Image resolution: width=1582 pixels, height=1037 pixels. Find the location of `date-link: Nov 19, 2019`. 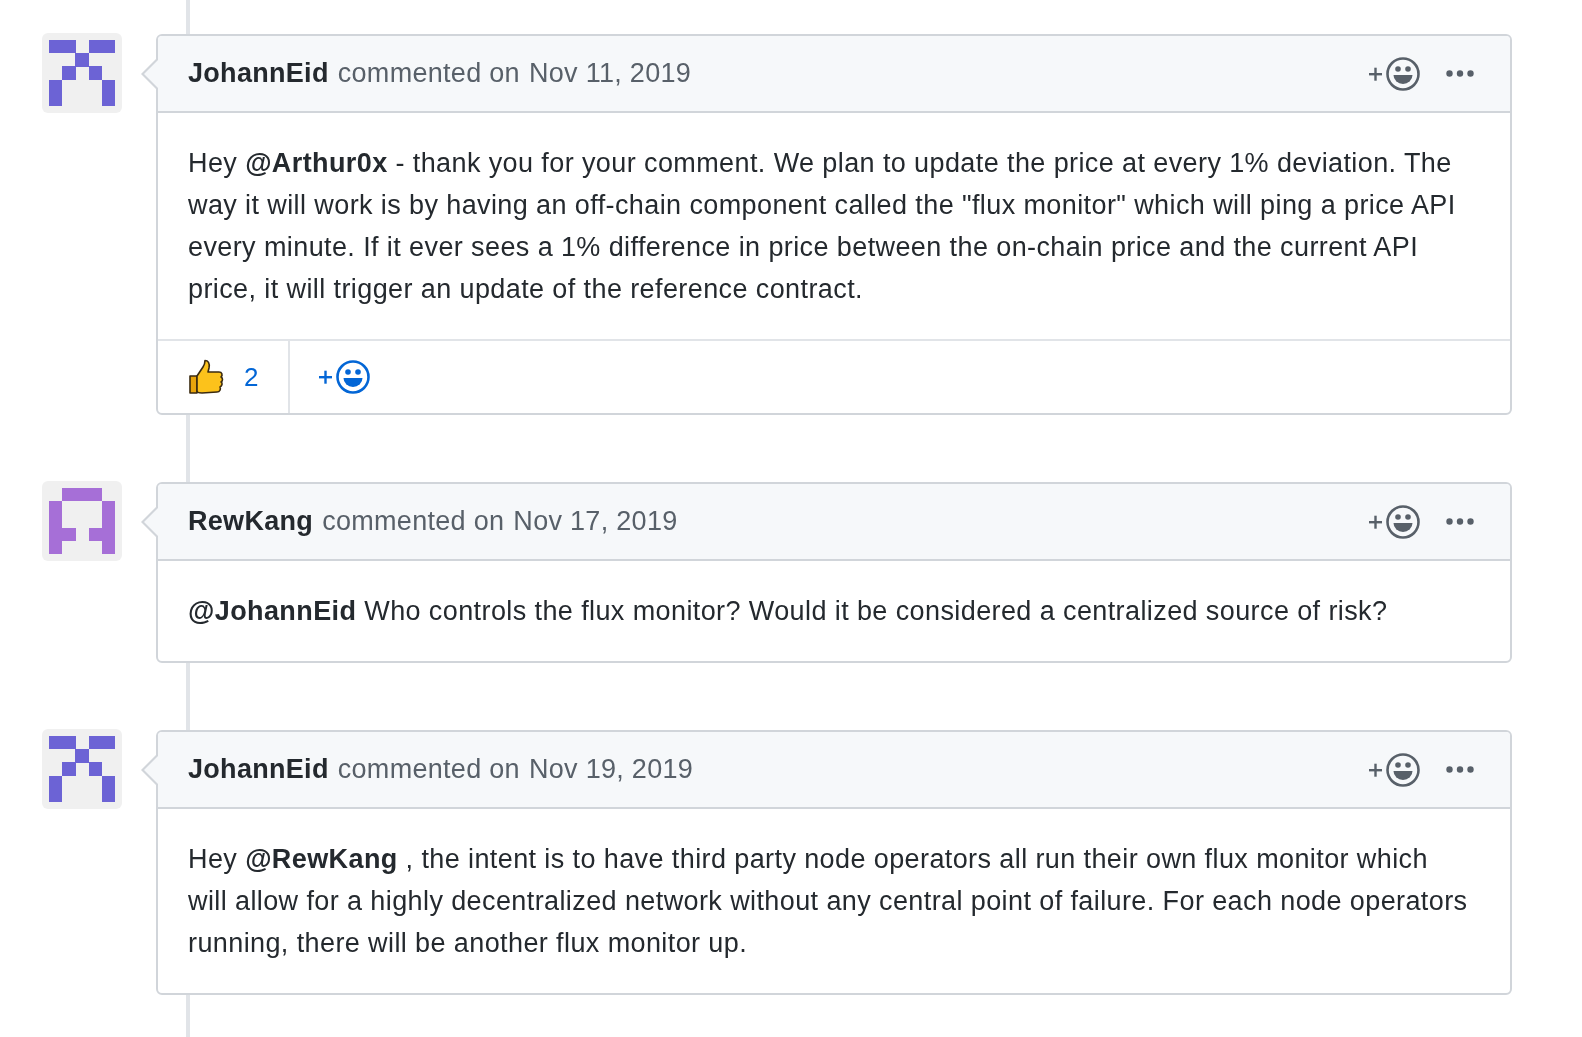

date-link: Nov 19, 2019 is located at coordinates (611, 769).